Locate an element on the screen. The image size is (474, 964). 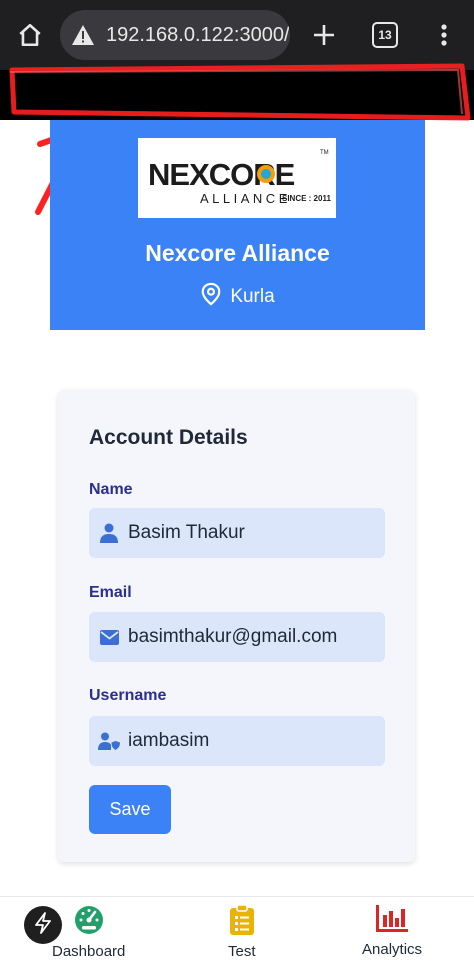
save-button: Save is located at coordinates (130, 809).